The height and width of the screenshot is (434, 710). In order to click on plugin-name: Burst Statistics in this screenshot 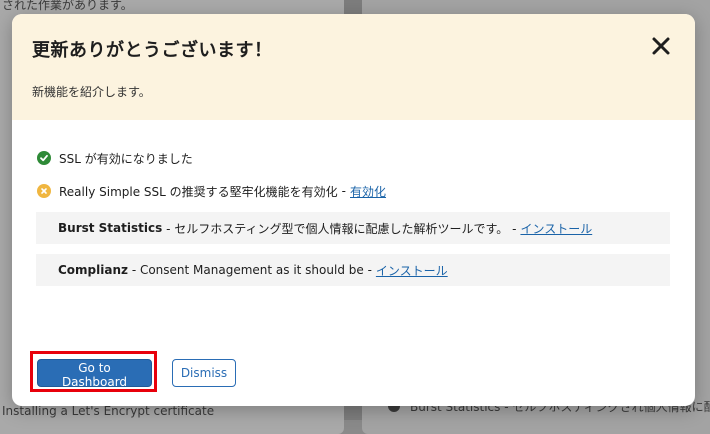, I will do `click(110, 228)`.